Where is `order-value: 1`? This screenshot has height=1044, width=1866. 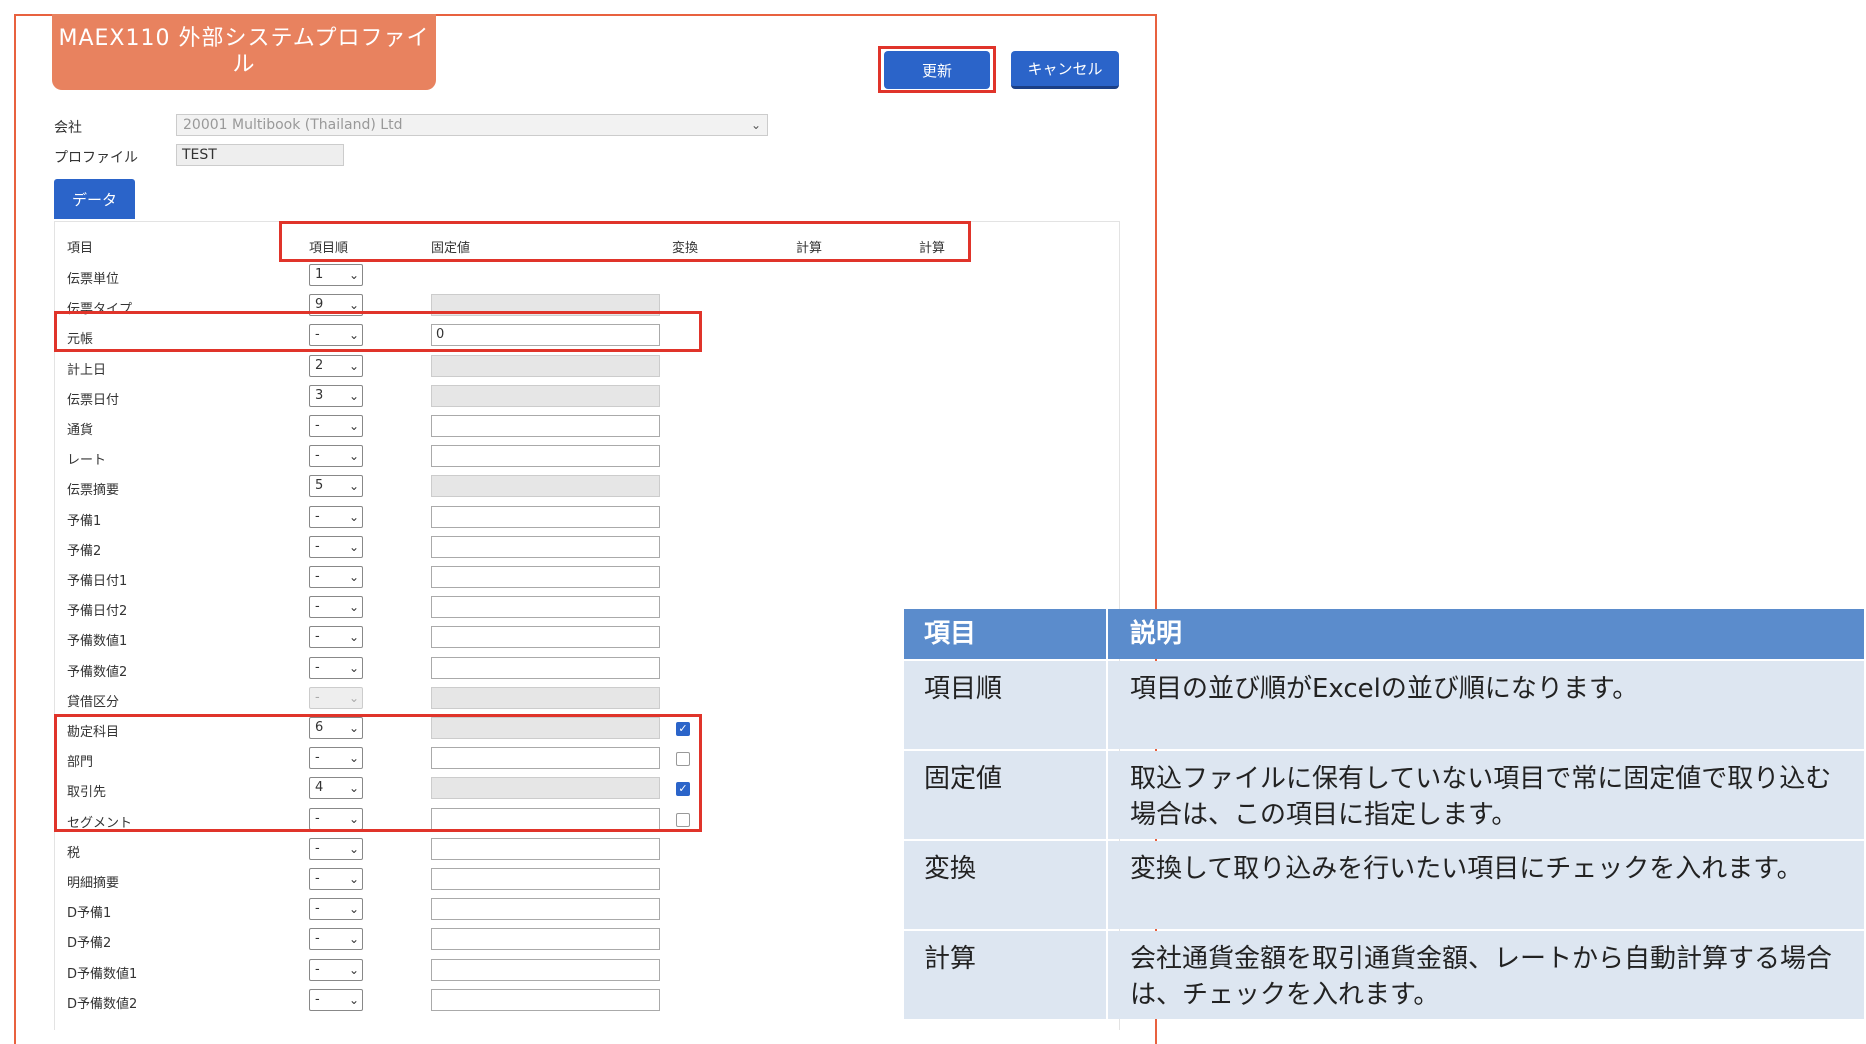 order-value: 1 is located at coordinates (319, 274).